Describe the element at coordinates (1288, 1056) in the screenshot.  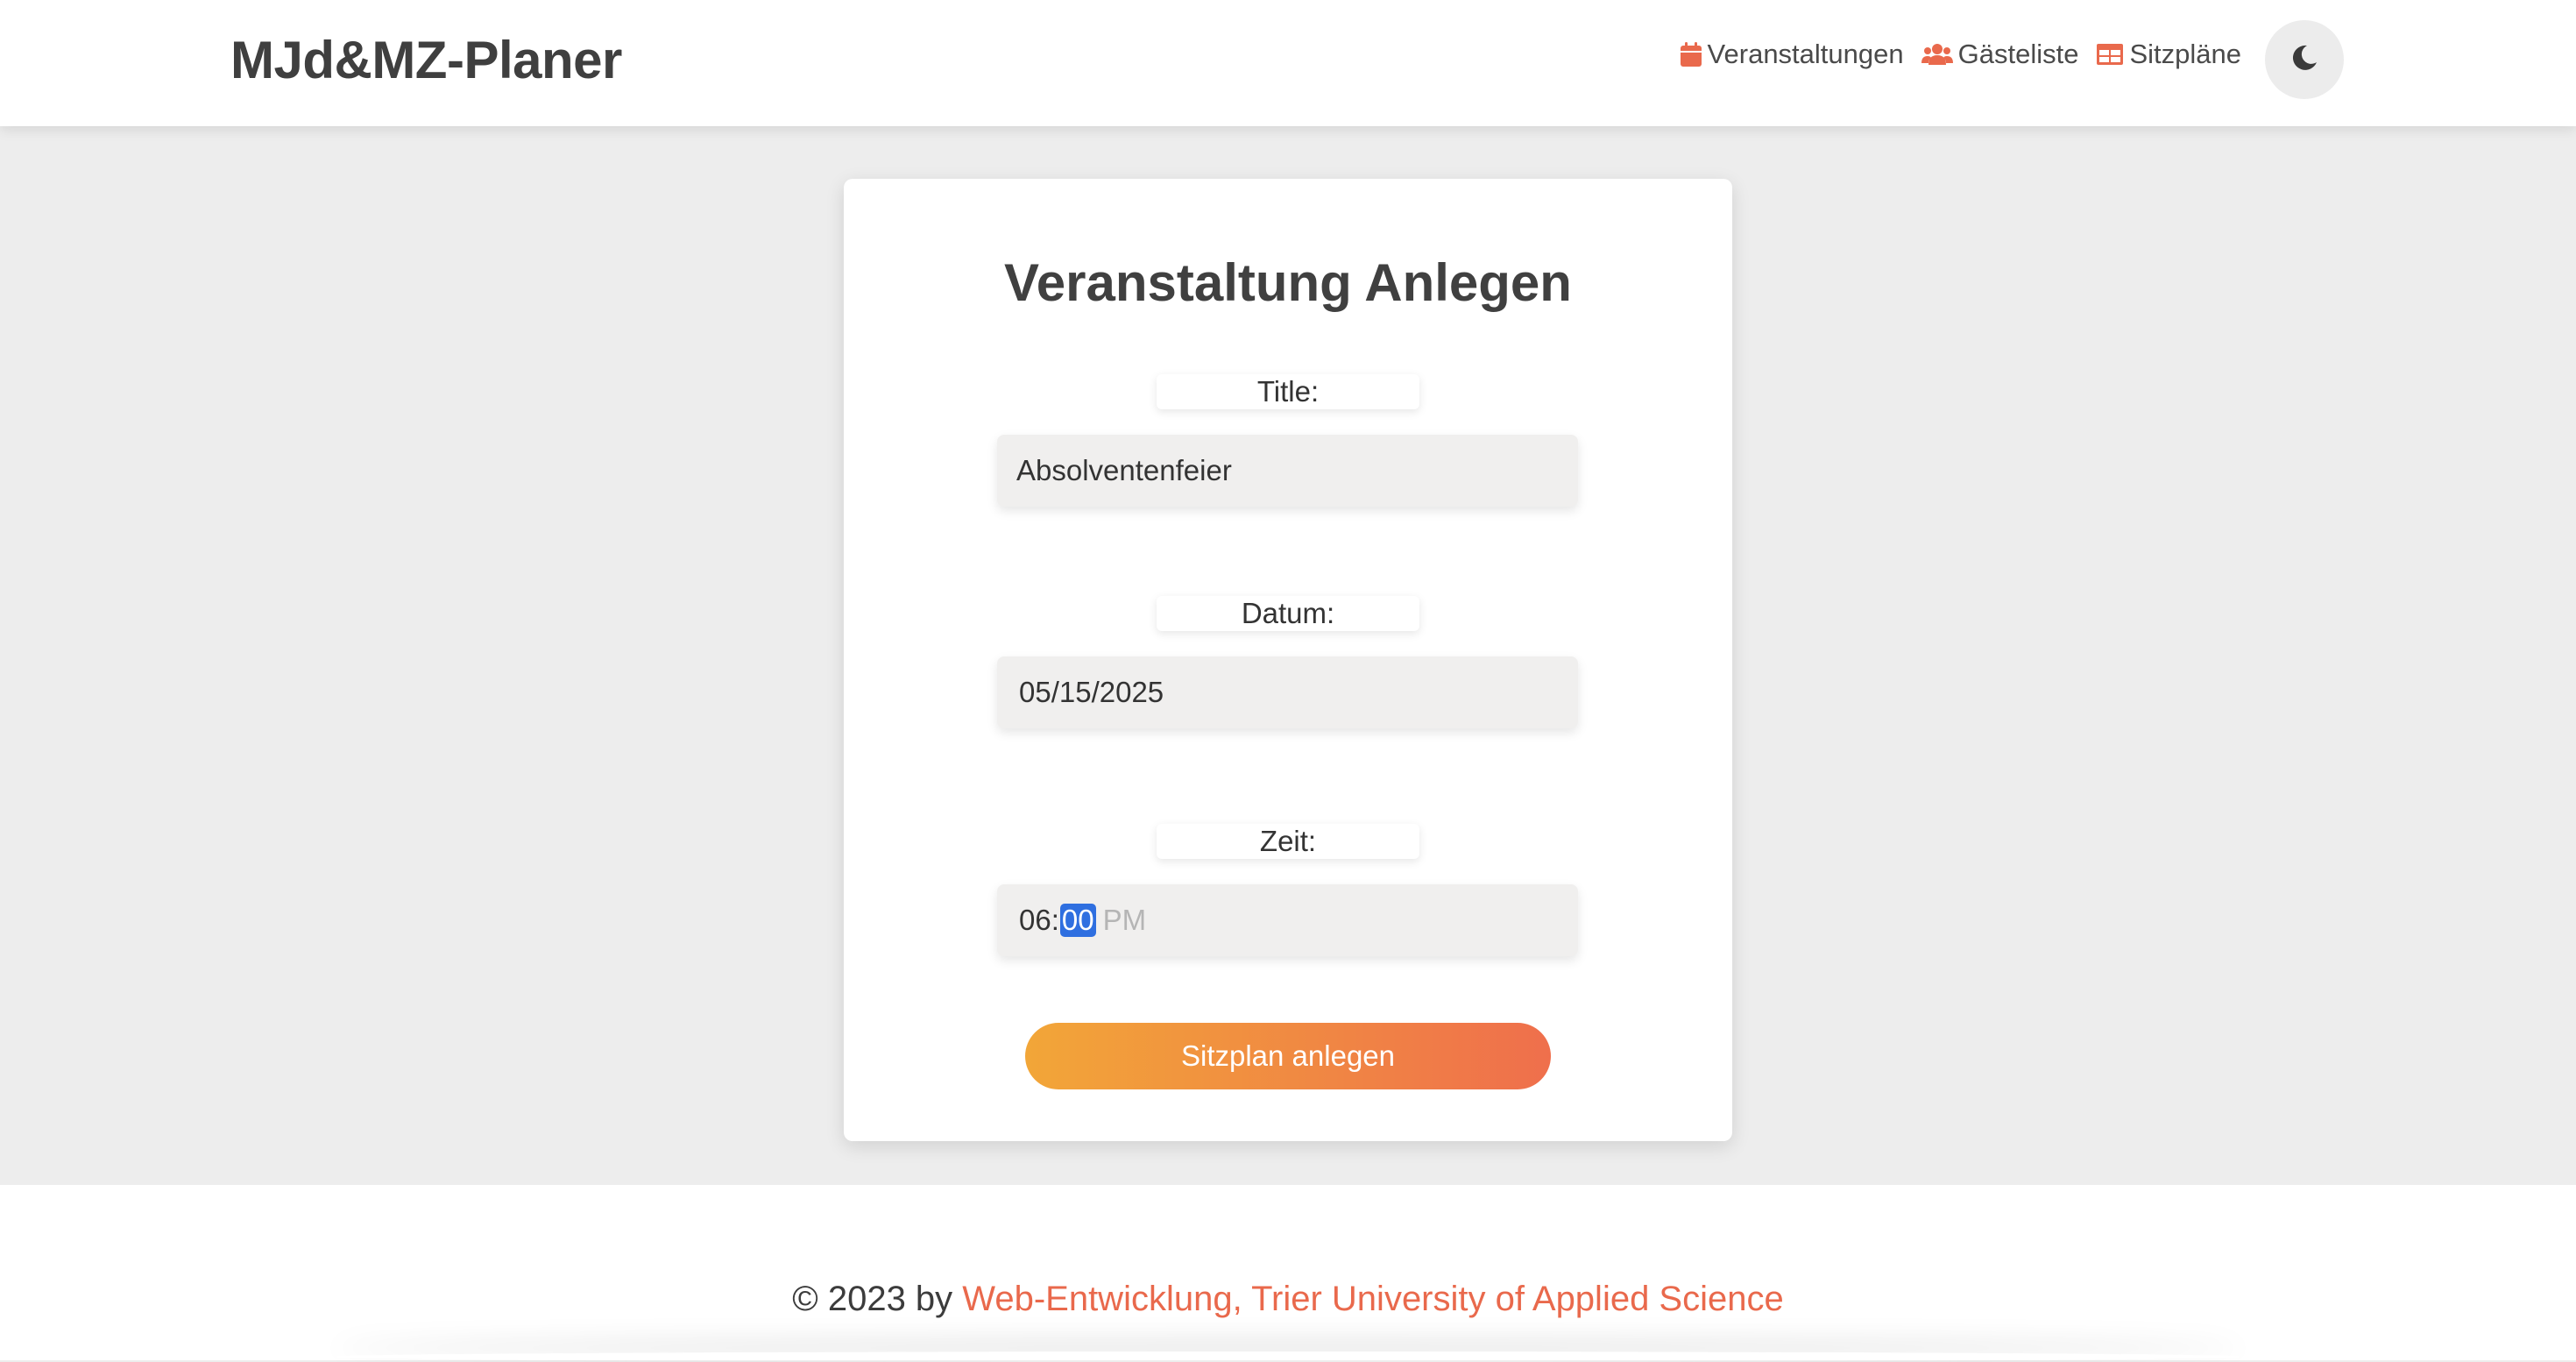
I see `create-seating-plan-button: Sitzplan anlegen` at that location.